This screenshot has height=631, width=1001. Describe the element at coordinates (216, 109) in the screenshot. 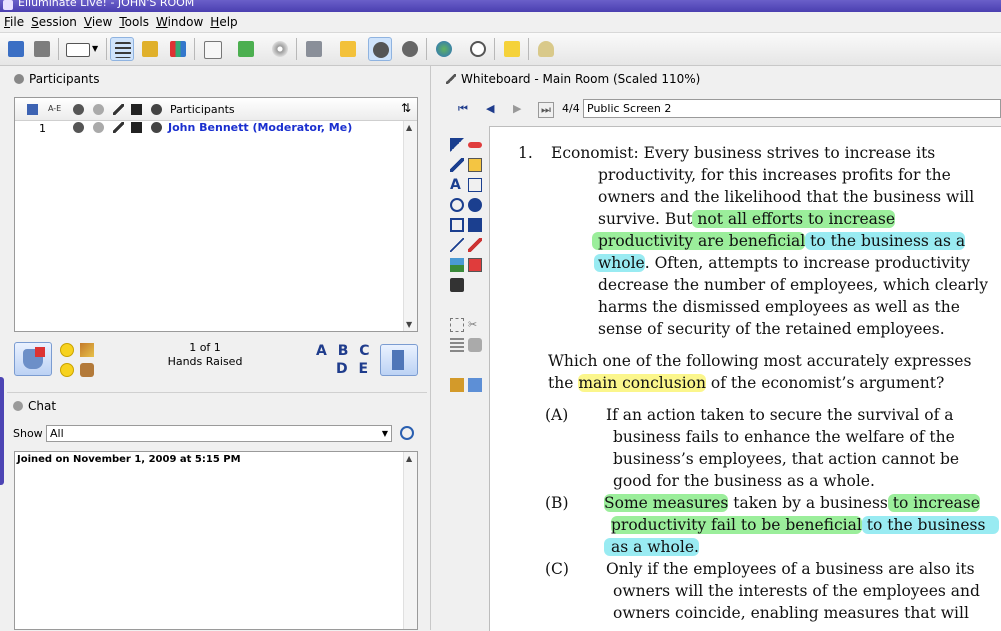

I see `participants-header: A-E Participants ⇅` at that location.